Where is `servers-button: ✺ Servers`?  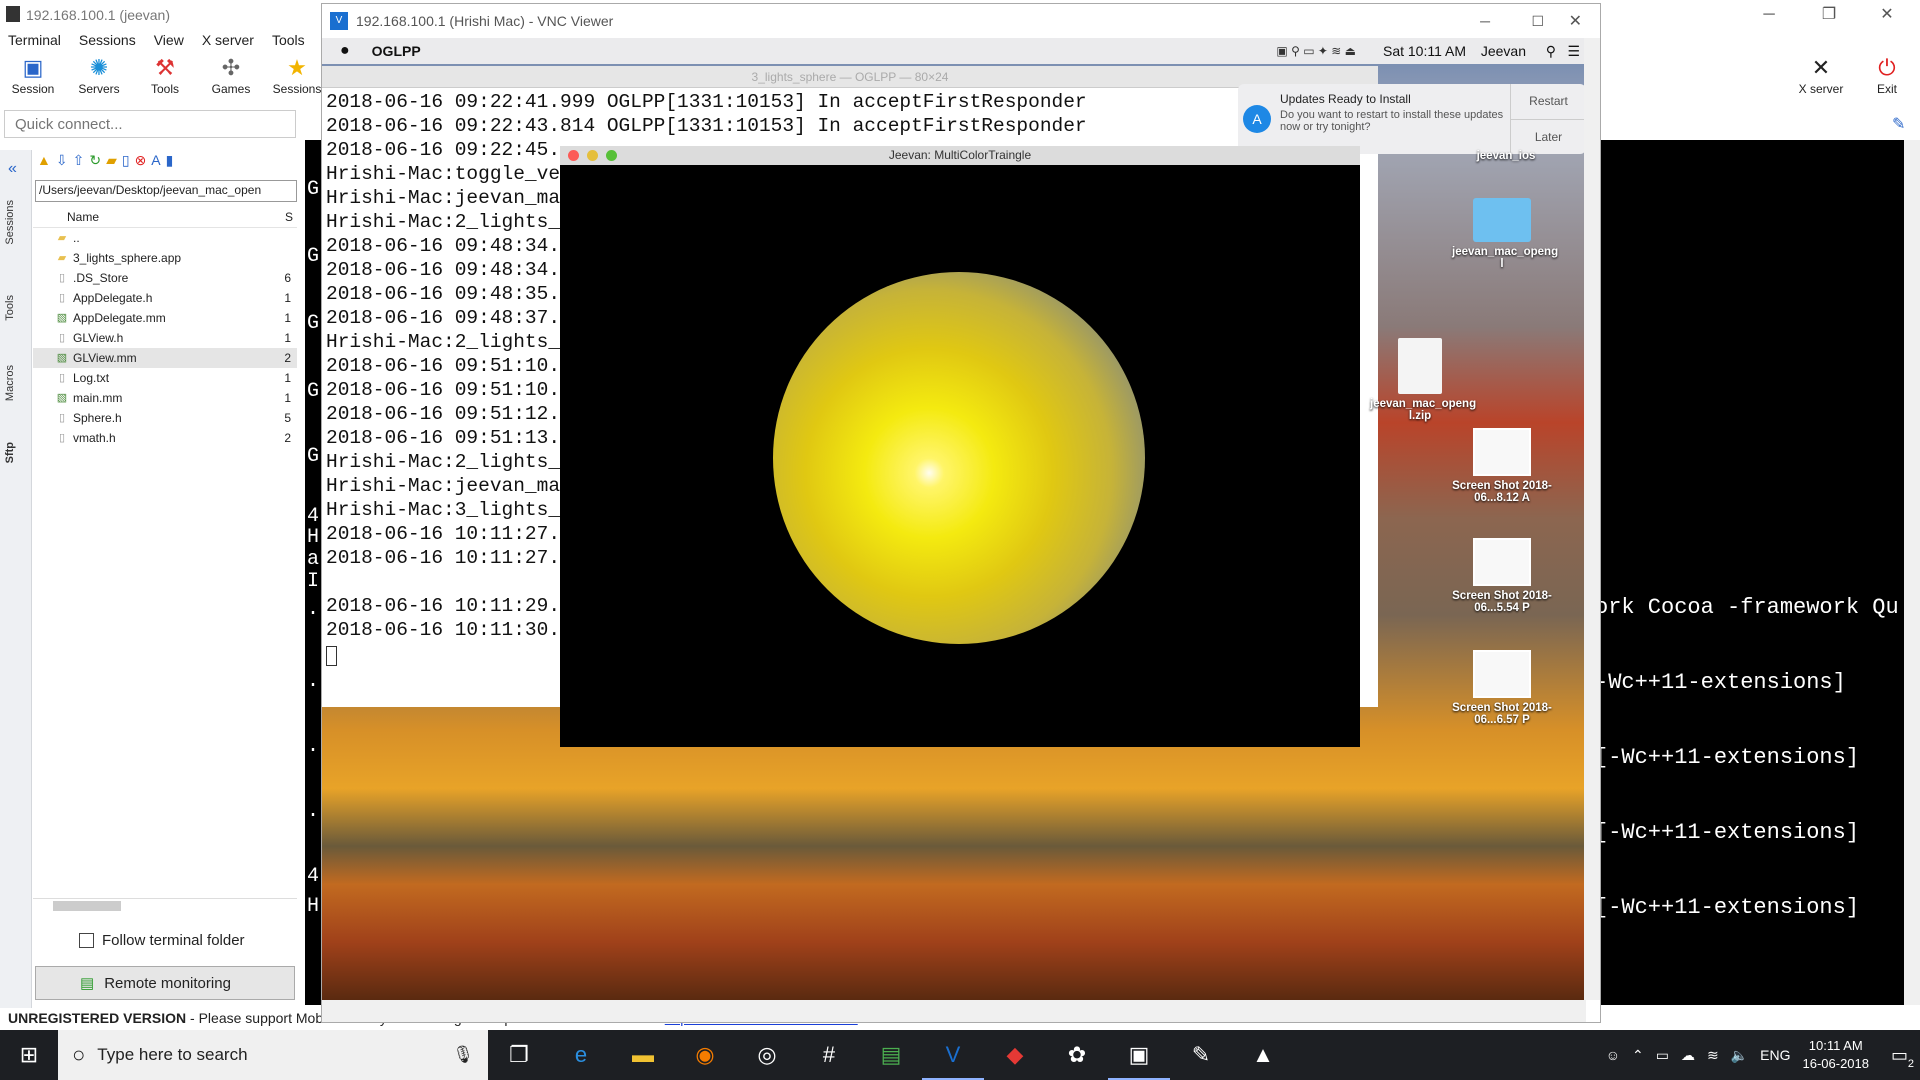
servers-button: ✺ Servers is located at coordinates (99, 80).